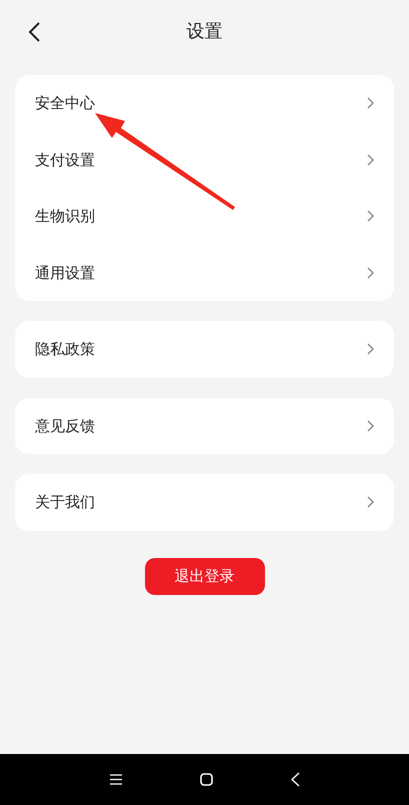  What do you see at coordinates (204, 349) in the screenshot?
I see `settings-item: 隐私政策` at bounding box center [204, 349].